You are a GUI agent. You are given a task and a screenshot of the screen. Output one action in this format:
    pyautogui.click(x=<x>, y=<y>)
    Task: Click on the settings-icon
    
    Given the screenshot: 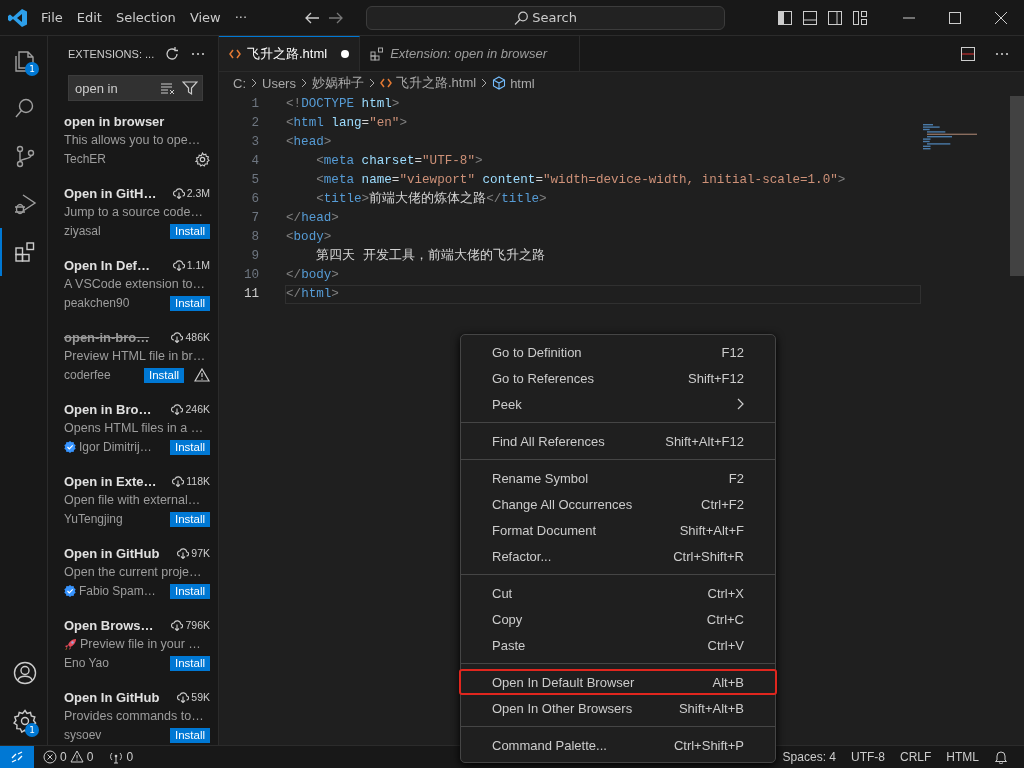 What is the action you would take?
    pyautogui.click(x=202, y=159)
    